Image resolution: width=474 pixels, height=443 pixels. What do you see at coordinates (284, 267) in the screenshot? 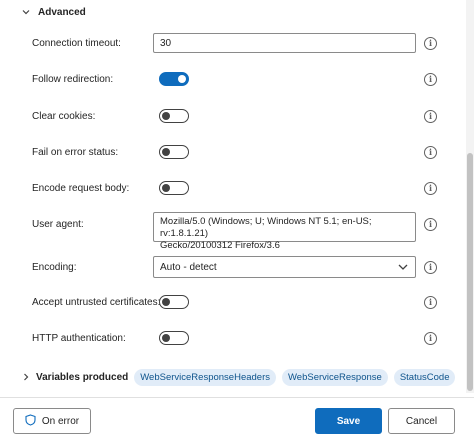
I see `encoding-dropdown: Auto - detect` at bounding box center [284, 267].